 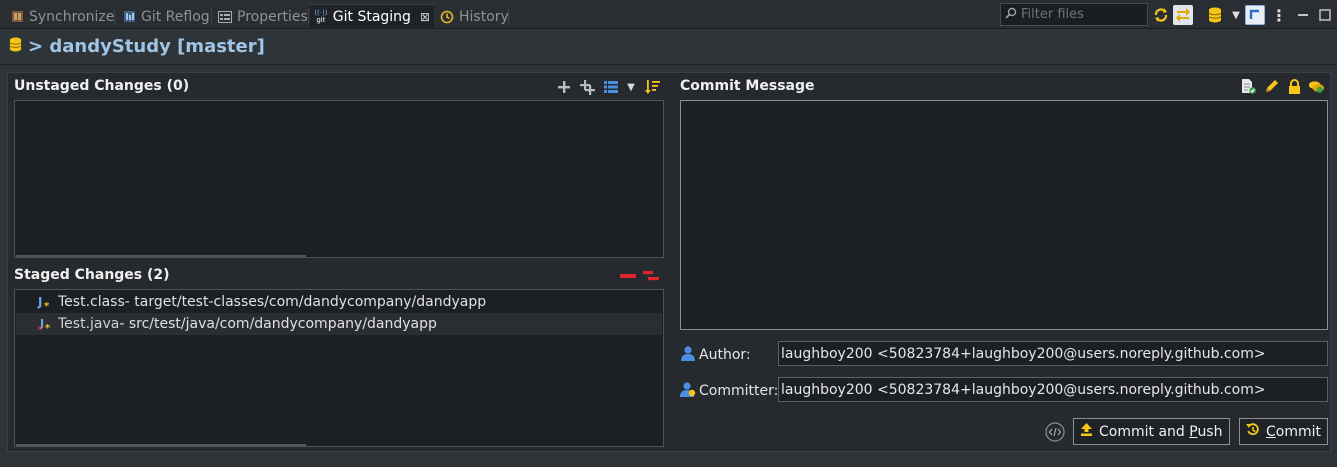 I want to click on git-staging-icon: ((·)) git, so click(x=321, y=16).